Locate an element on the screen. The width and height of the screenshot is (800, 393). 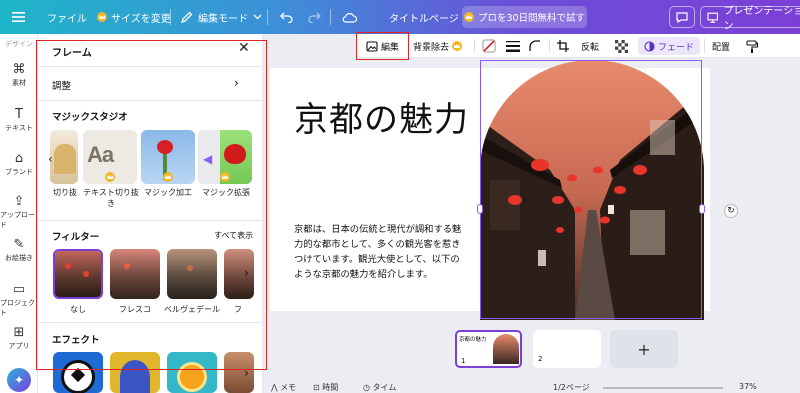
text-icon: T is located at coordinates (19, 114).